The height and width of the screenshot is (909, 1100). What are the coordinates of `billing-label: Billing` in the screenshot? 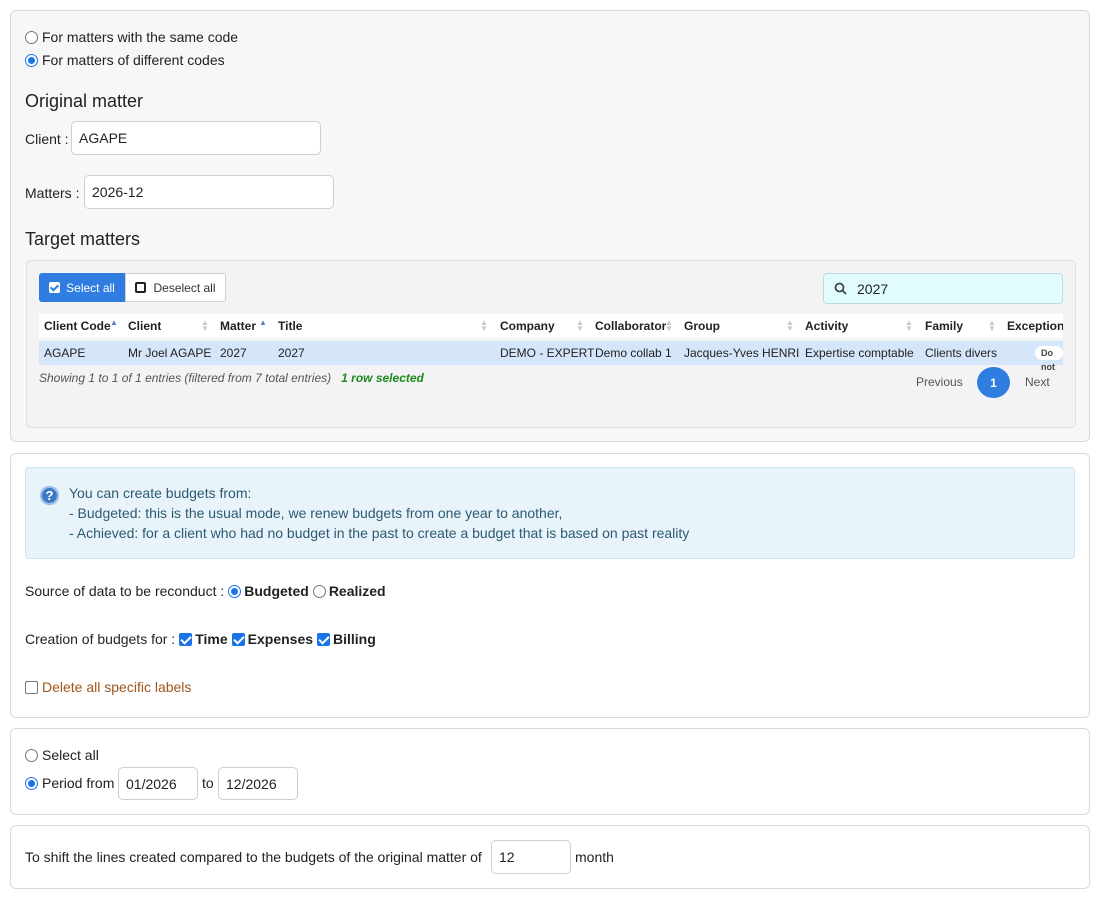 It's located at (354, 639).